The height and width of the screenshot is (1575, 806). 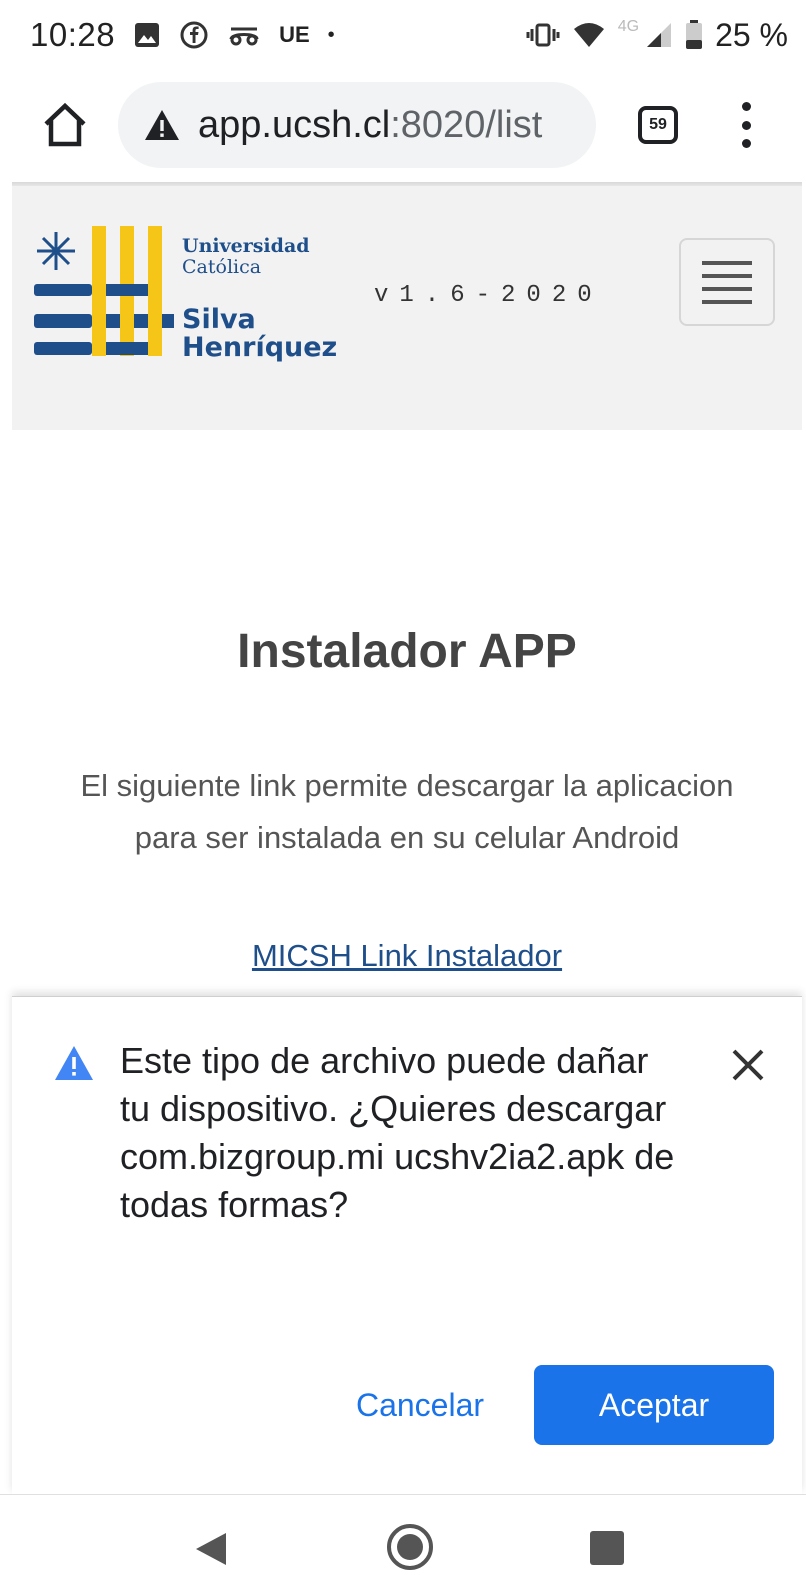 I want to click on home-icon, so click(x=65, y=125).